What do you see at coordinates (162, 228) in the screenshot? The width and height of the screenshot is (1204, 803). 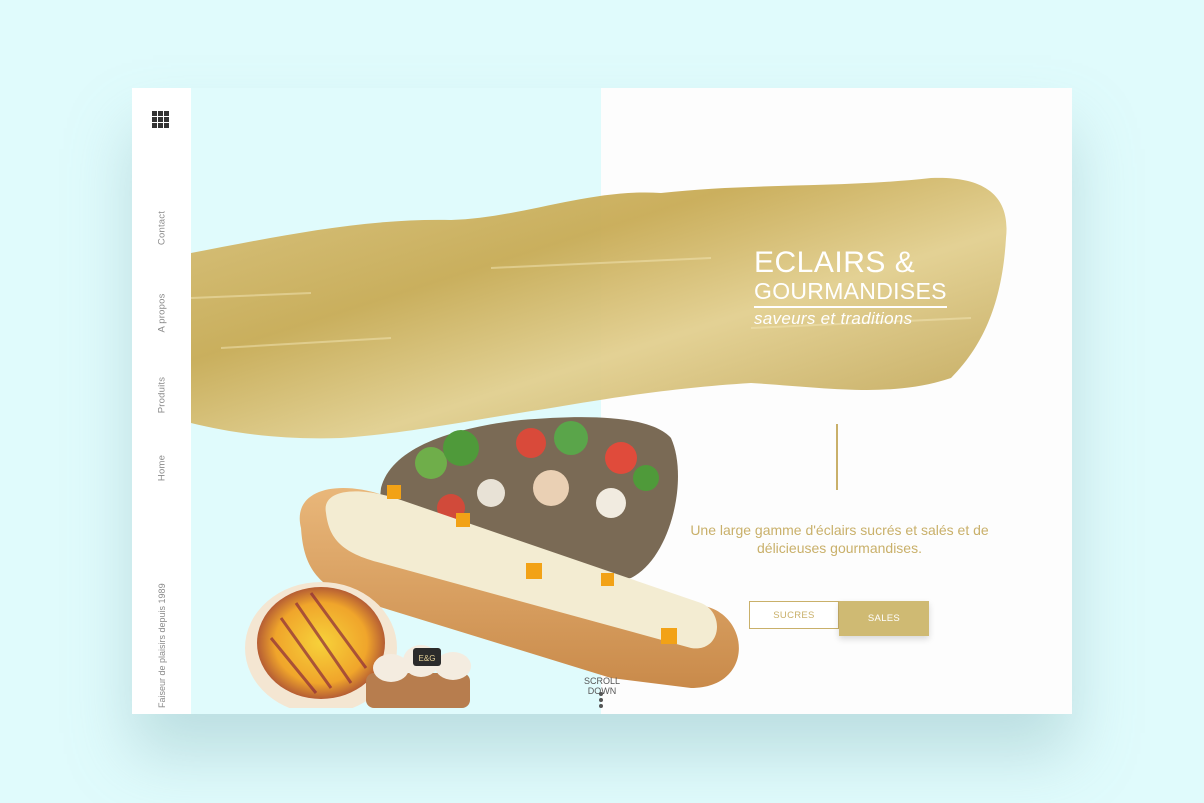 I see `nav-contact: Contact` at bounding box center [162, 228].